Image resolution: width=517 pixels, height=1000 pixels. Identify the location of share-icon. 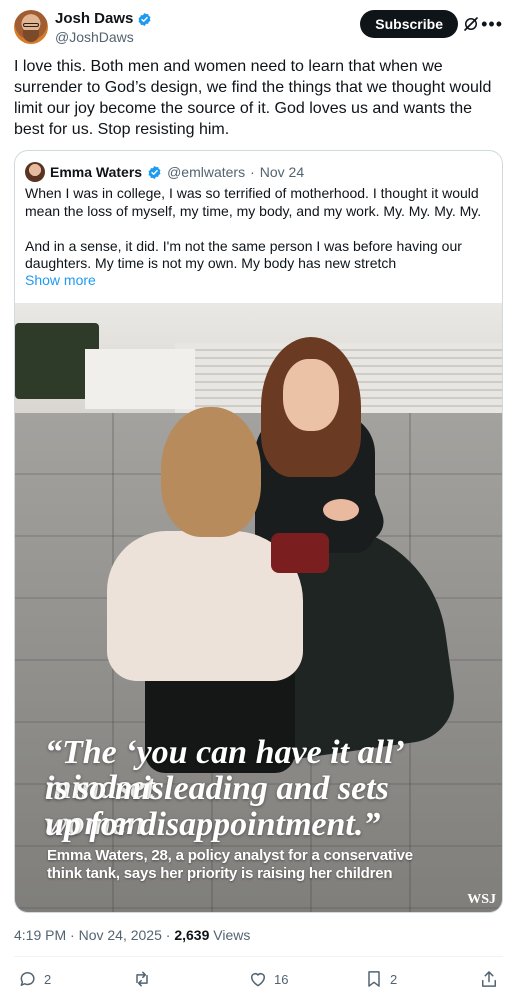
(489, 979).